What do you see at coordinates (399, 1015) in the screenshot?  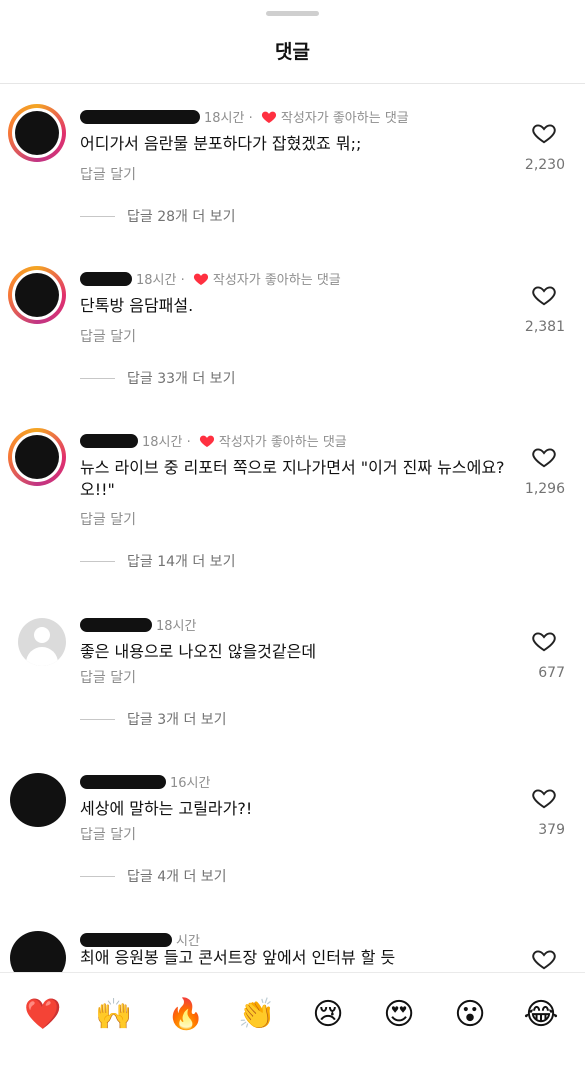 I see `heart-eyes-emoji-icon: 😍` at bounding box center [399, 1015].